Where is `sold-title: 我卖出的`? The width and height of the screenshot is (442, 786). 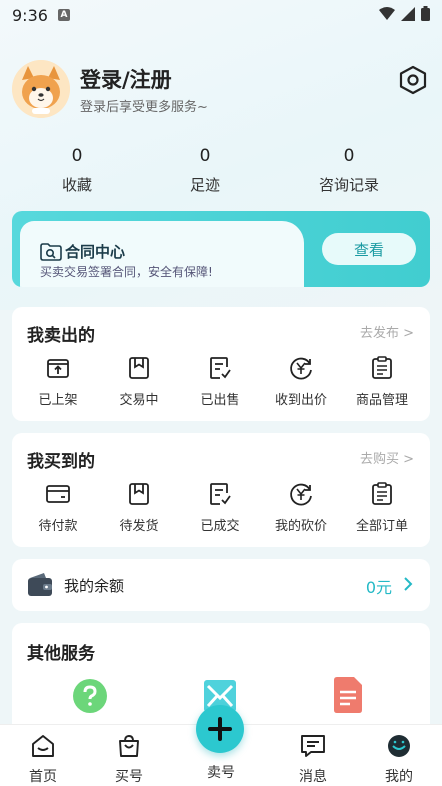
sold-title: 我卖出的 is located at coordinates (61, 336).